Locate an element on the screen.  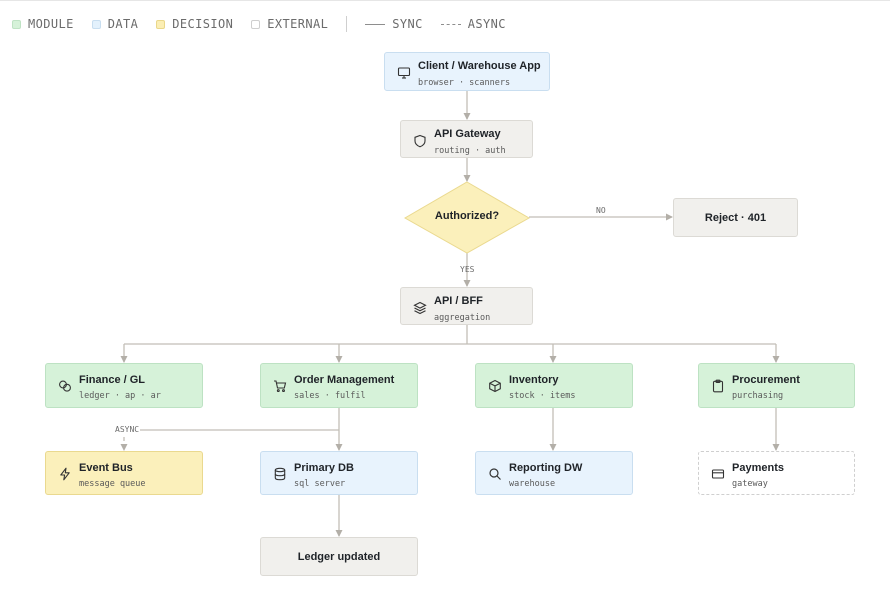
node-order-management: Order Management sales · fulfil is located at coordinates (339, 385).